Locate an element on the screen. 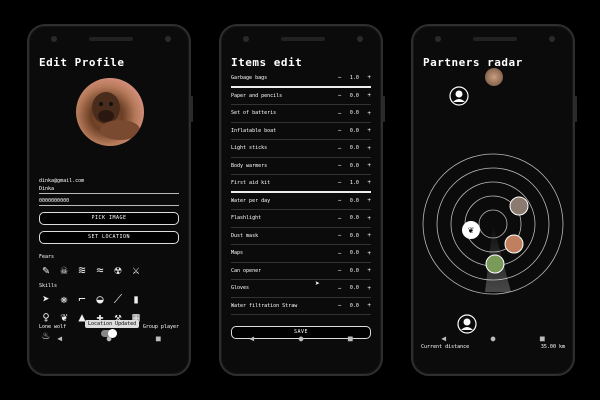  item-row: Can opener −0.0 + is located at coordinates (301, 271).